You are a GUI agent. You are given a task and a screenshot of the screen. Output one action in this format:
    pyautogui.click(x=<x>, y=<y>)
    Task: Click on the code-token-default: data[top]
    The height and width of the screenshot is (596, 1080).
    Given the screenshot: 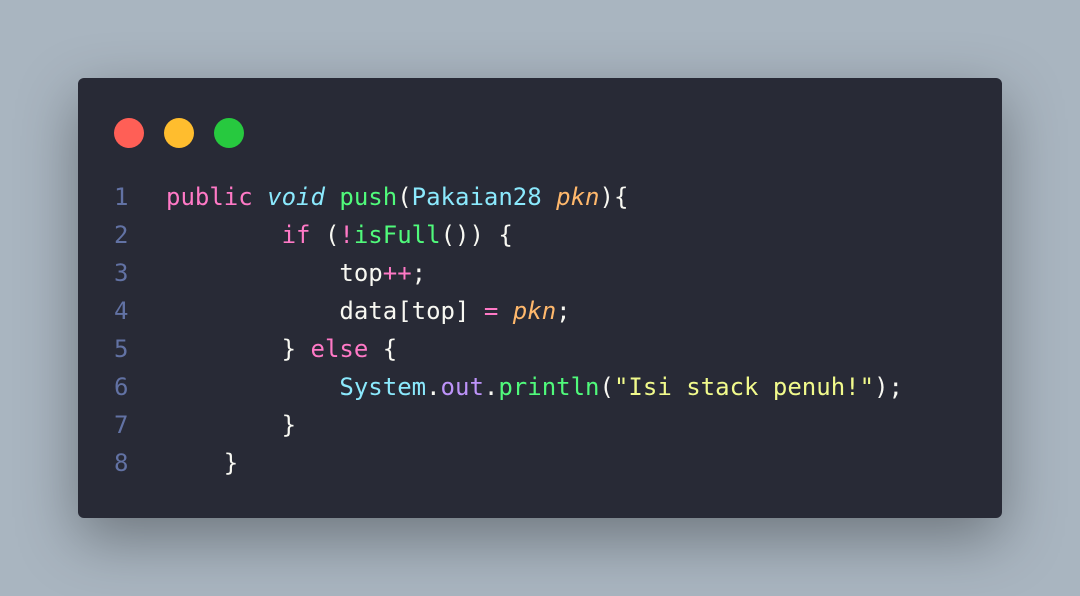 What is the action you would take?
    pyautogui.click(x=325, y=311)
    